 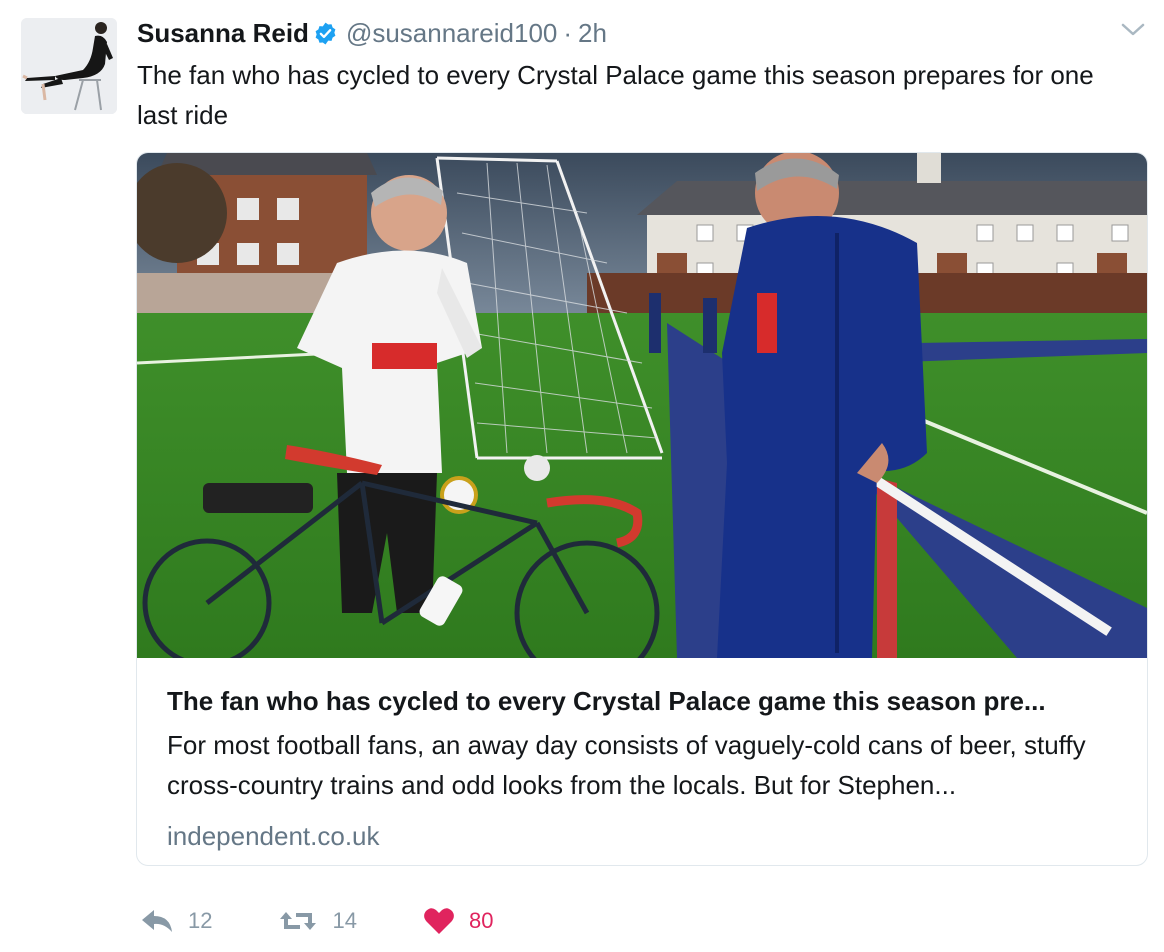 What do you see at coordinates (451, 33) in the screenshot?
I see `author-handle: @susannareid100` at bounding box center [451, 33].